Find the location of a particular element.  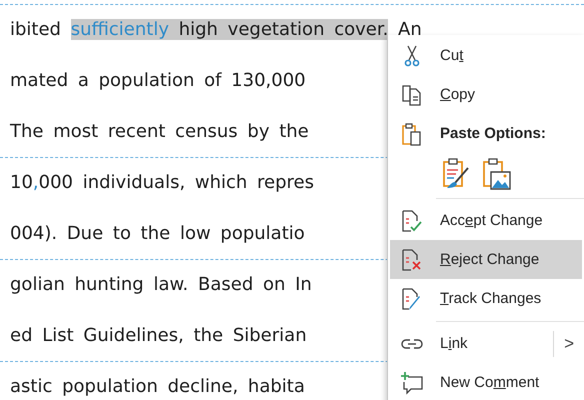

document-text: golian hunting law. Based on In is located at coordinates (161, 285).